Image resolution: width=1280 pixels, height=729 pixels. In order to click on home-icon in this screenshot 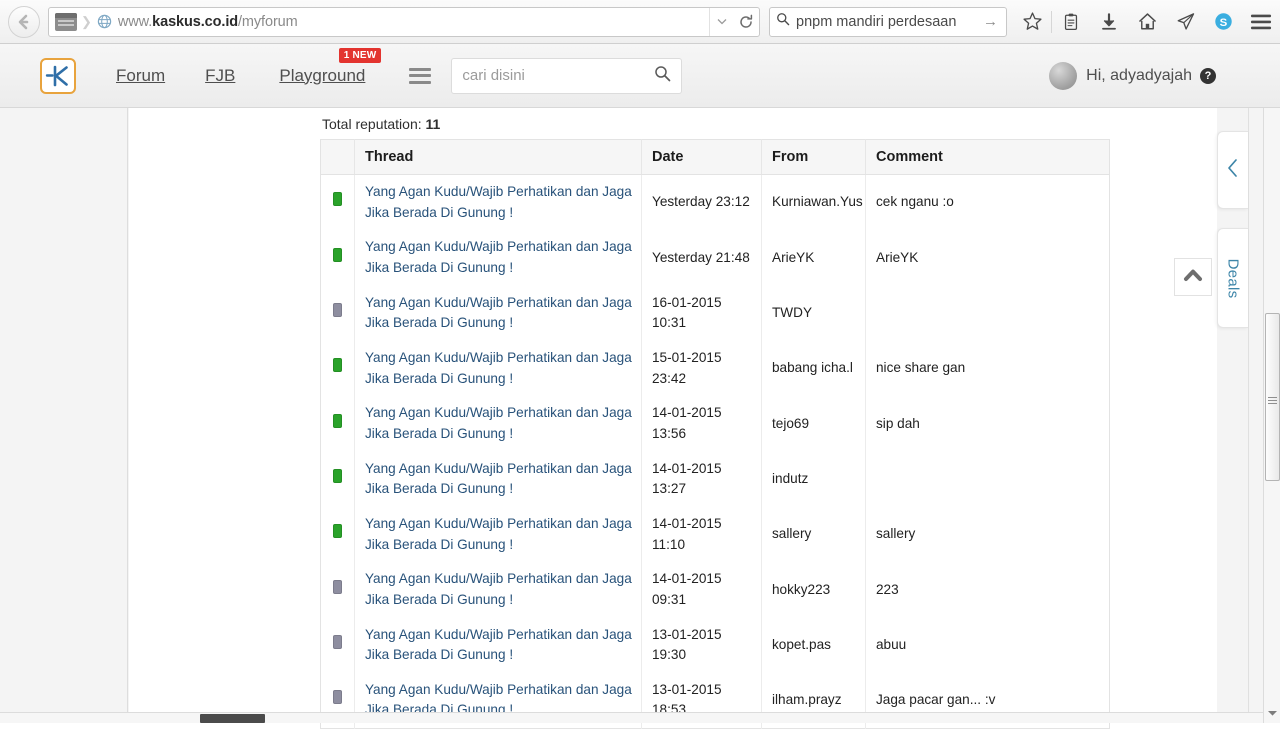, I will do `click(1147, 22)`.